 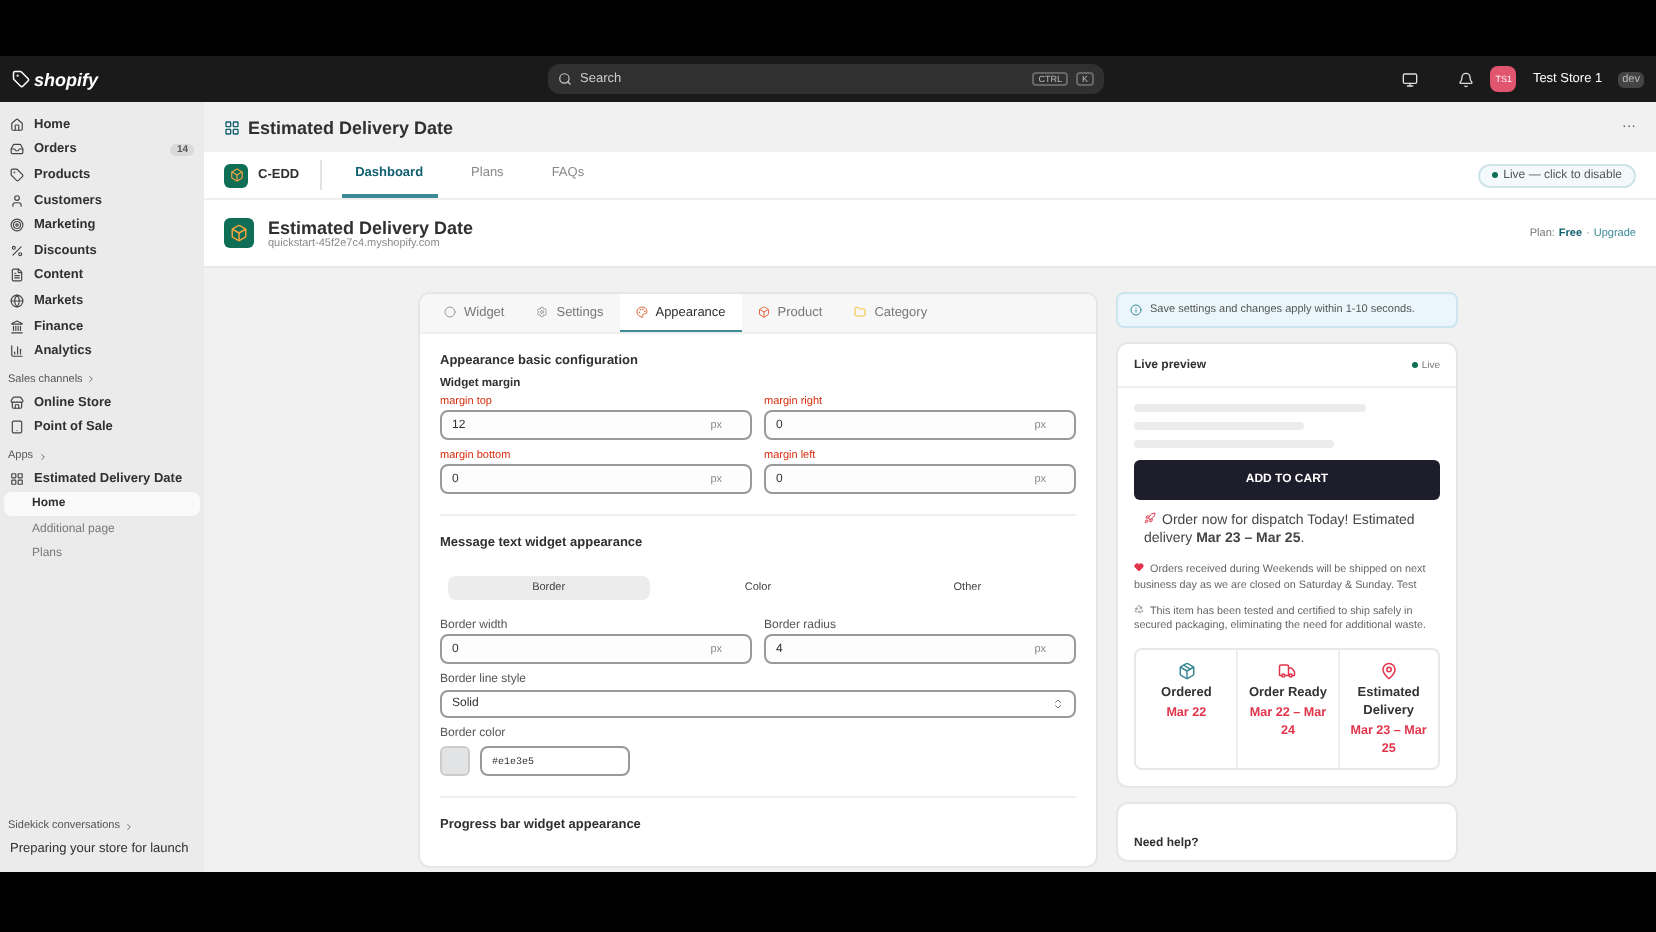 What do you see at coordinates (17, 225) in the screenshot?
I see `target-icon` at bounding box center [17, 225].